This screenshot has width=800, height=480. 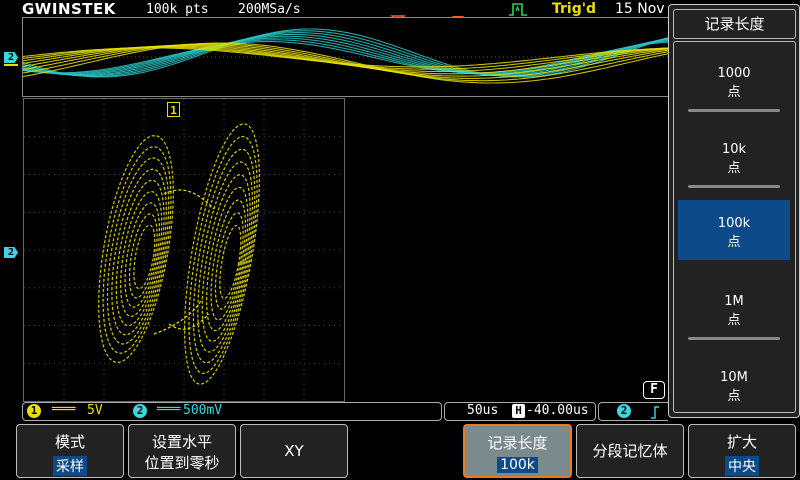 What do you see at coordinates (140, 411) in the screenshot?
I see `ch2-badge: 2` at bounding box center [140, 411].